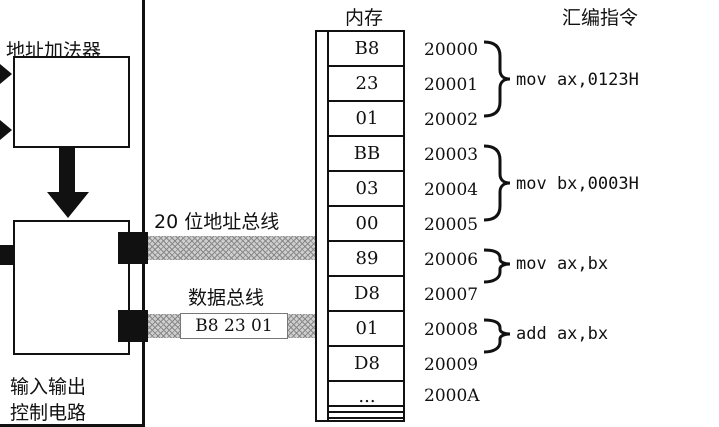 This screenshot has height=427, width=719. I want to click on instruction-braces, so click(497, 197).